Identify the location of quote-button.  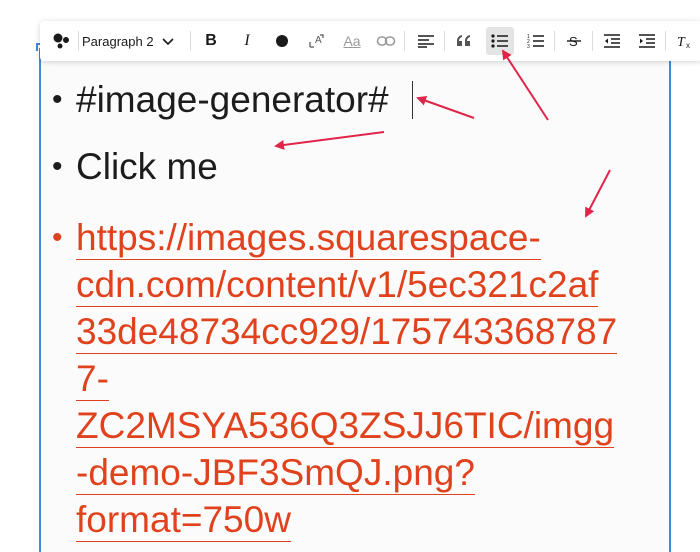
(464, 41).